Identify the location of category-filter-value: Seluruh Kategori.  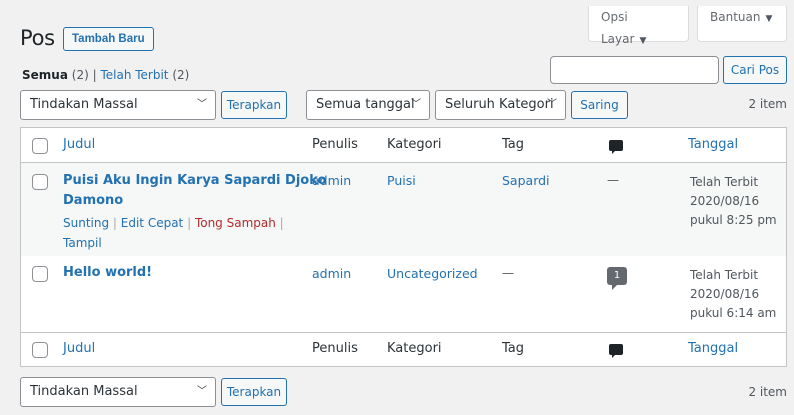
(499, 104).